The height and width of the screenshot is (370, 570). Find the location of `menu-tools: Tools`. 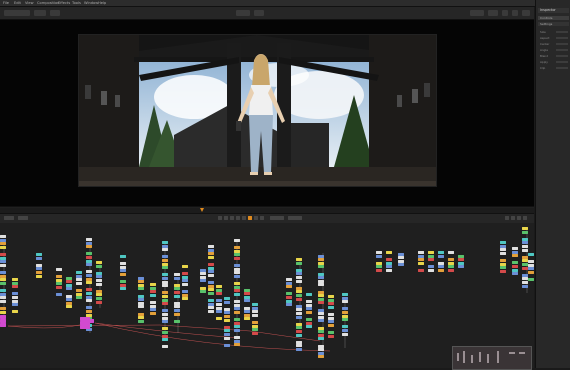

menu-tools: Tools is located at coordinates (76, 3).